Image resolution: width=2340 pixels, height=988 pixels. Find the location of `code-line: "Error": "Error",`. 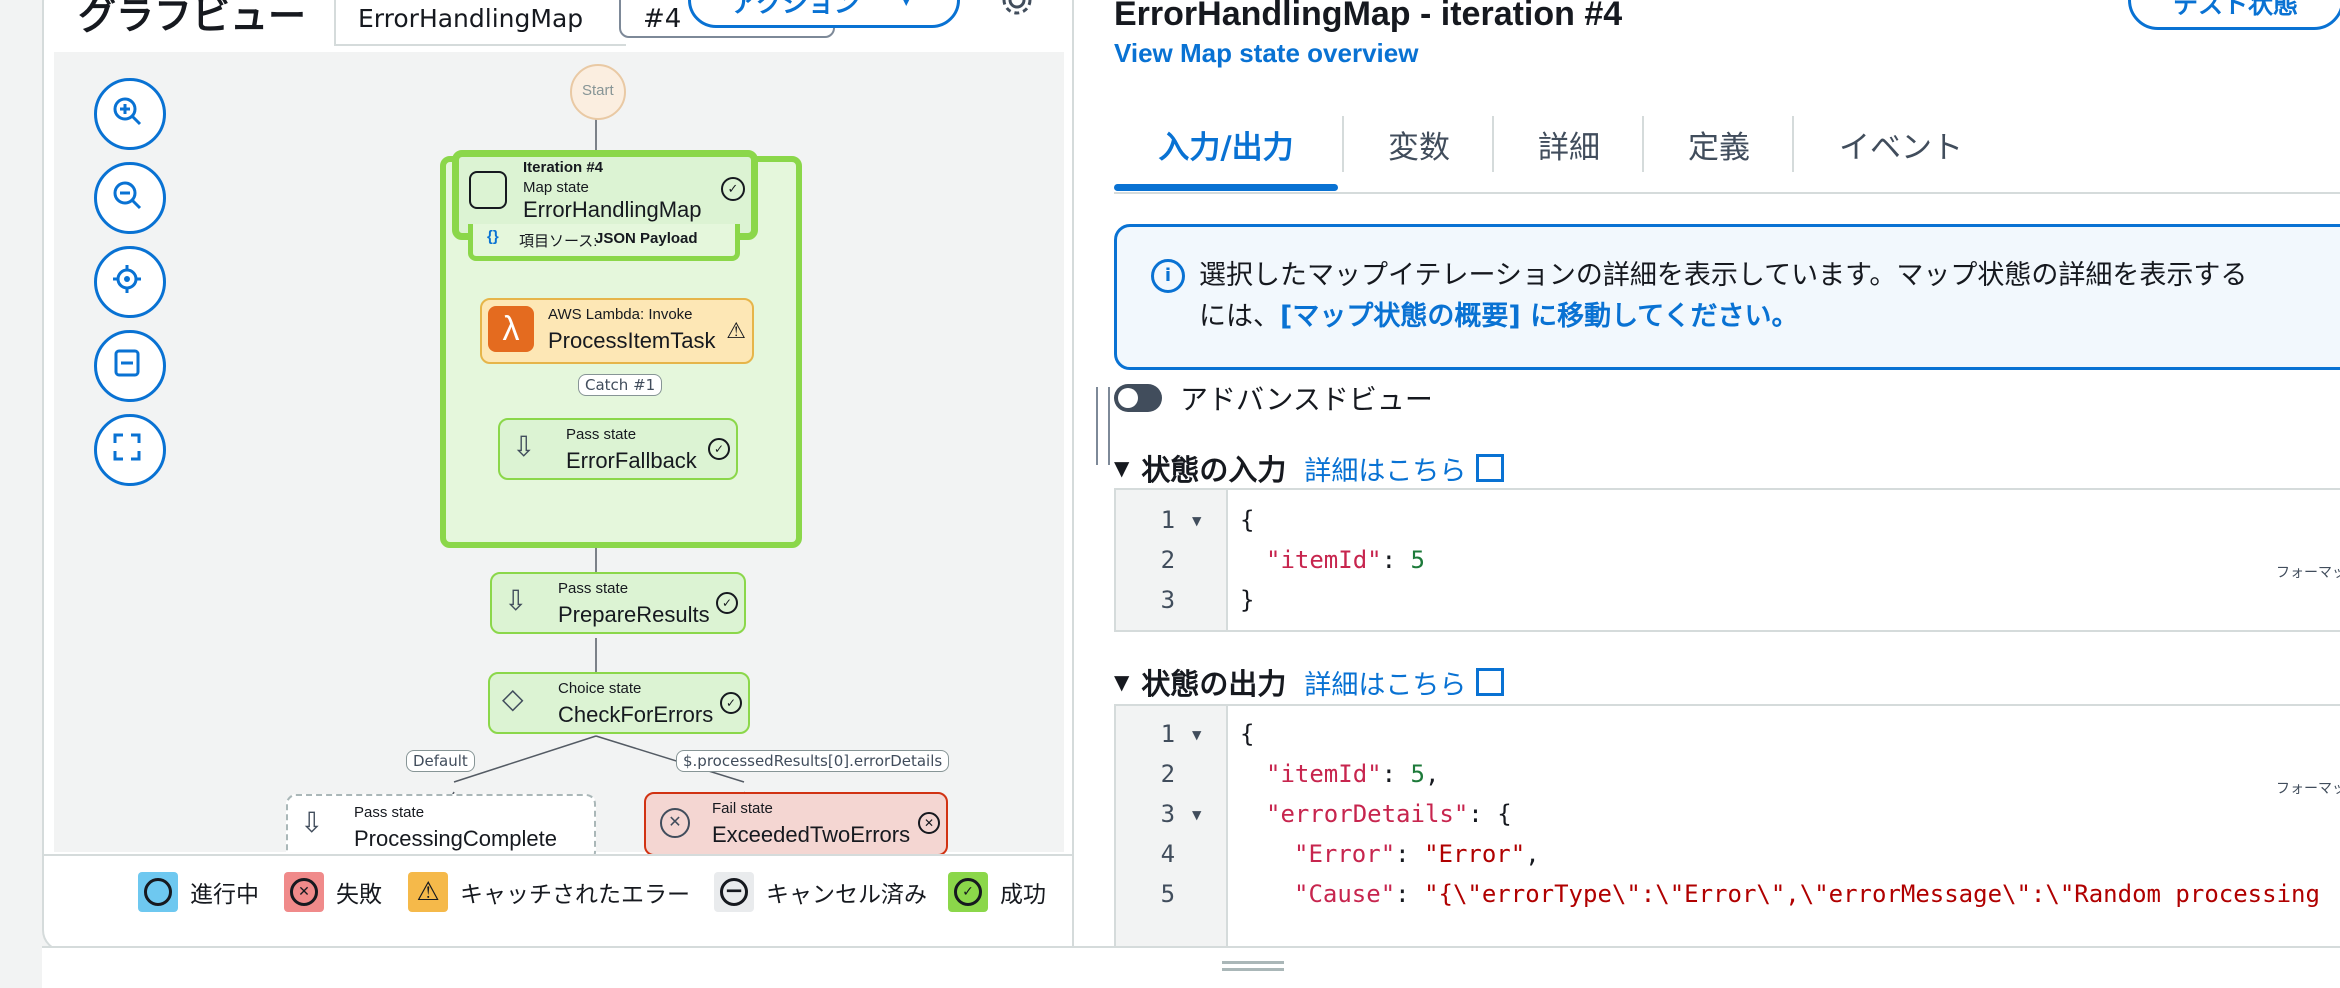

code-line: "Error": "Error", is located at coordinates (1417, 854).